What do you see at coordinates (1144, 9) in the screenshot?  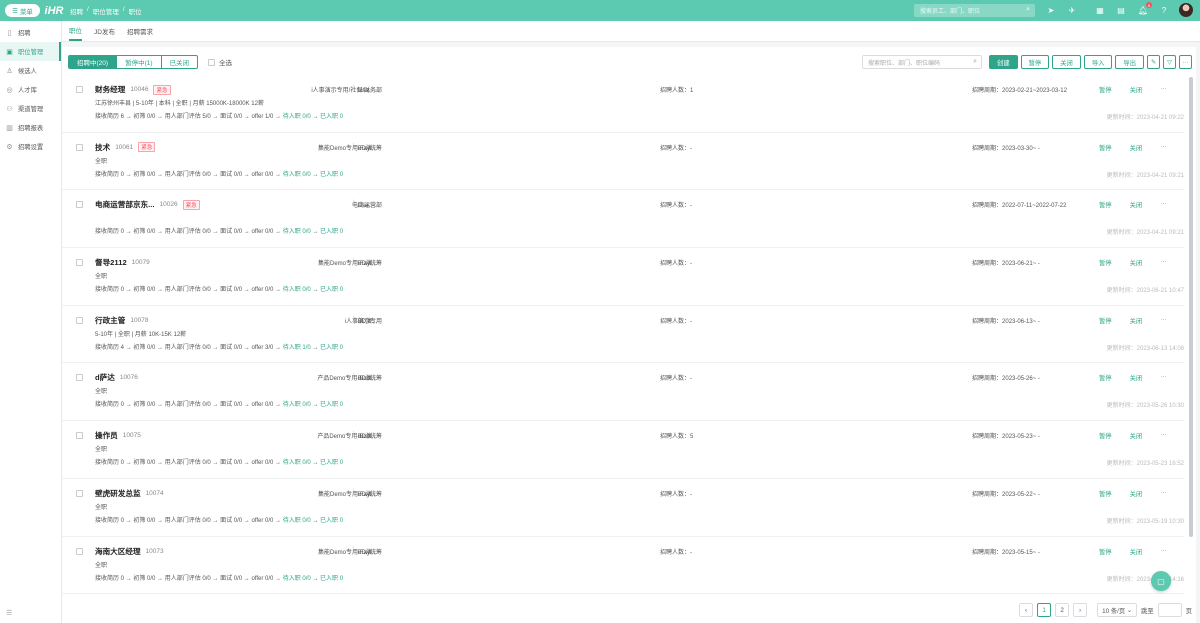 I see `bell-icon: 🔔︎ 8` at bounding box center [1144, 9].